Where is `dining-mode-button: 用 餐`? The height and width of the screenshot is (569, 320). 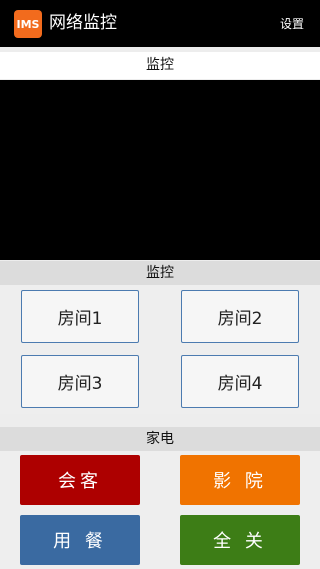
dining-mode-button: 用 餐 is located at coordinates (80, 540).